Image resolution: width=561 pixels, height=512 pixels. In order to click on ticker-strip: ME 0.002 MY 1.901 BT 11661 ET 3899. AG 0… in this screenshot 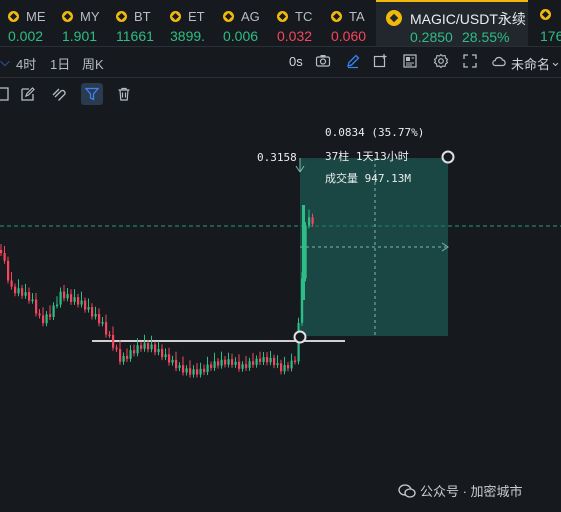, I will do `click(280, 23)`.